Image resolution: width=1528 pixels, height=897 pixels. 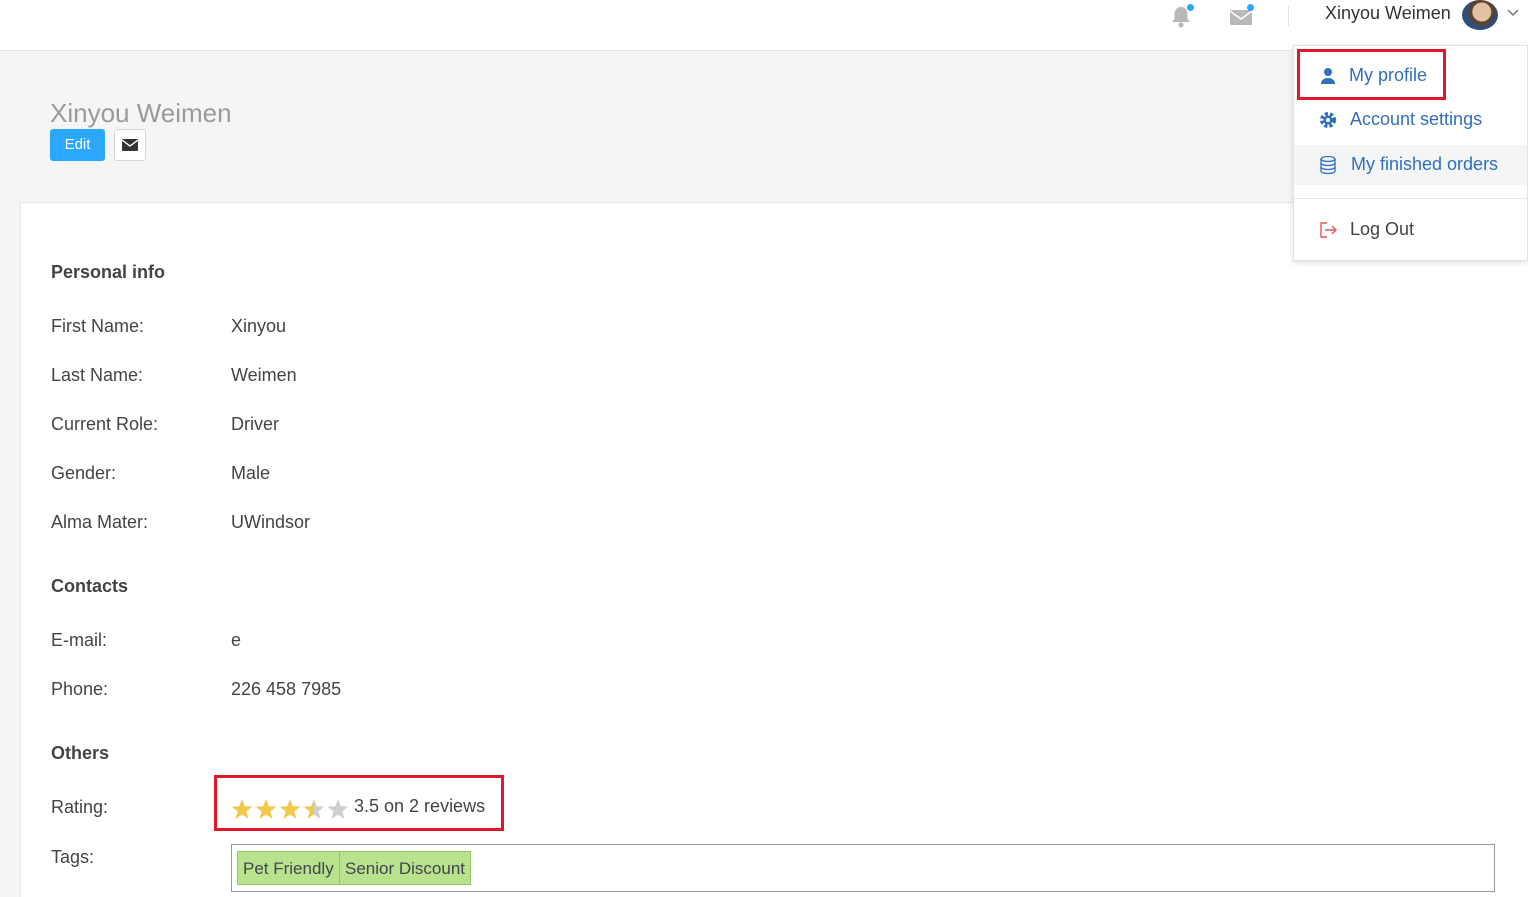 What do you see at coordinates (251, 473) in the screenshot?
I see `gender-value: Male` at bounding box center [251, 473].